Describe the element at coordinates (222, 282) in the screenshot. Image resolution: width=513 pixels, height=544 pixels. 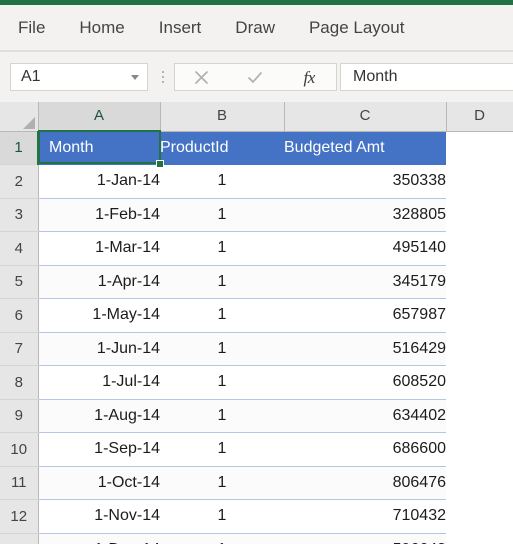
I see `cell-b5: 1` at that location.